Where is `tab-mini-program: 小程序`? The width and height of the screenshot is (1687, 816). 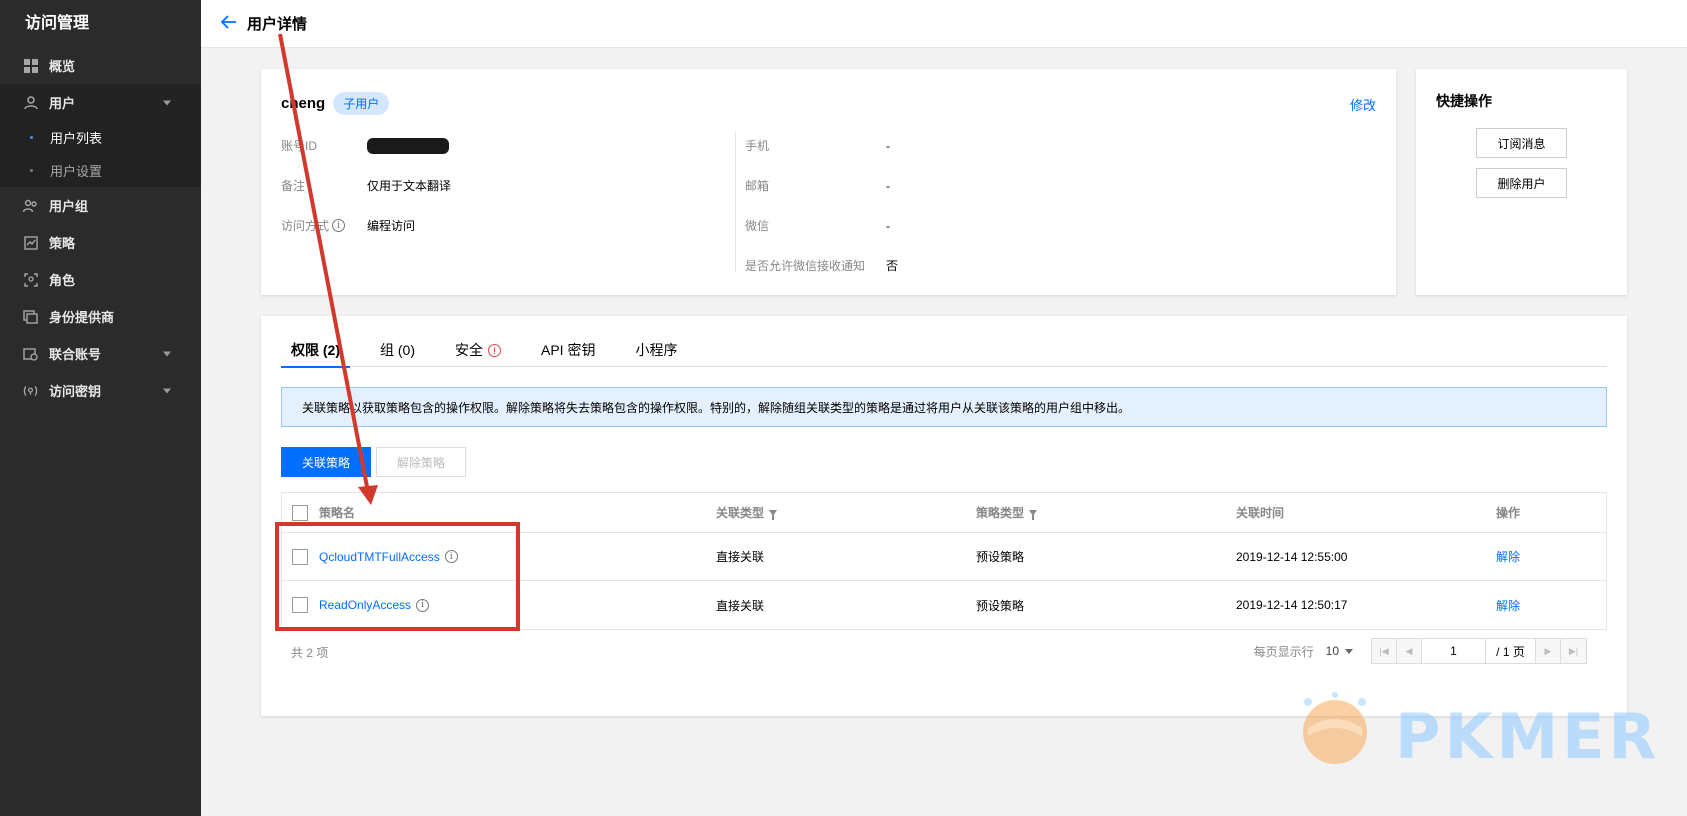 tab-mini-program: 小程序 is located at coordinates (656, 354).